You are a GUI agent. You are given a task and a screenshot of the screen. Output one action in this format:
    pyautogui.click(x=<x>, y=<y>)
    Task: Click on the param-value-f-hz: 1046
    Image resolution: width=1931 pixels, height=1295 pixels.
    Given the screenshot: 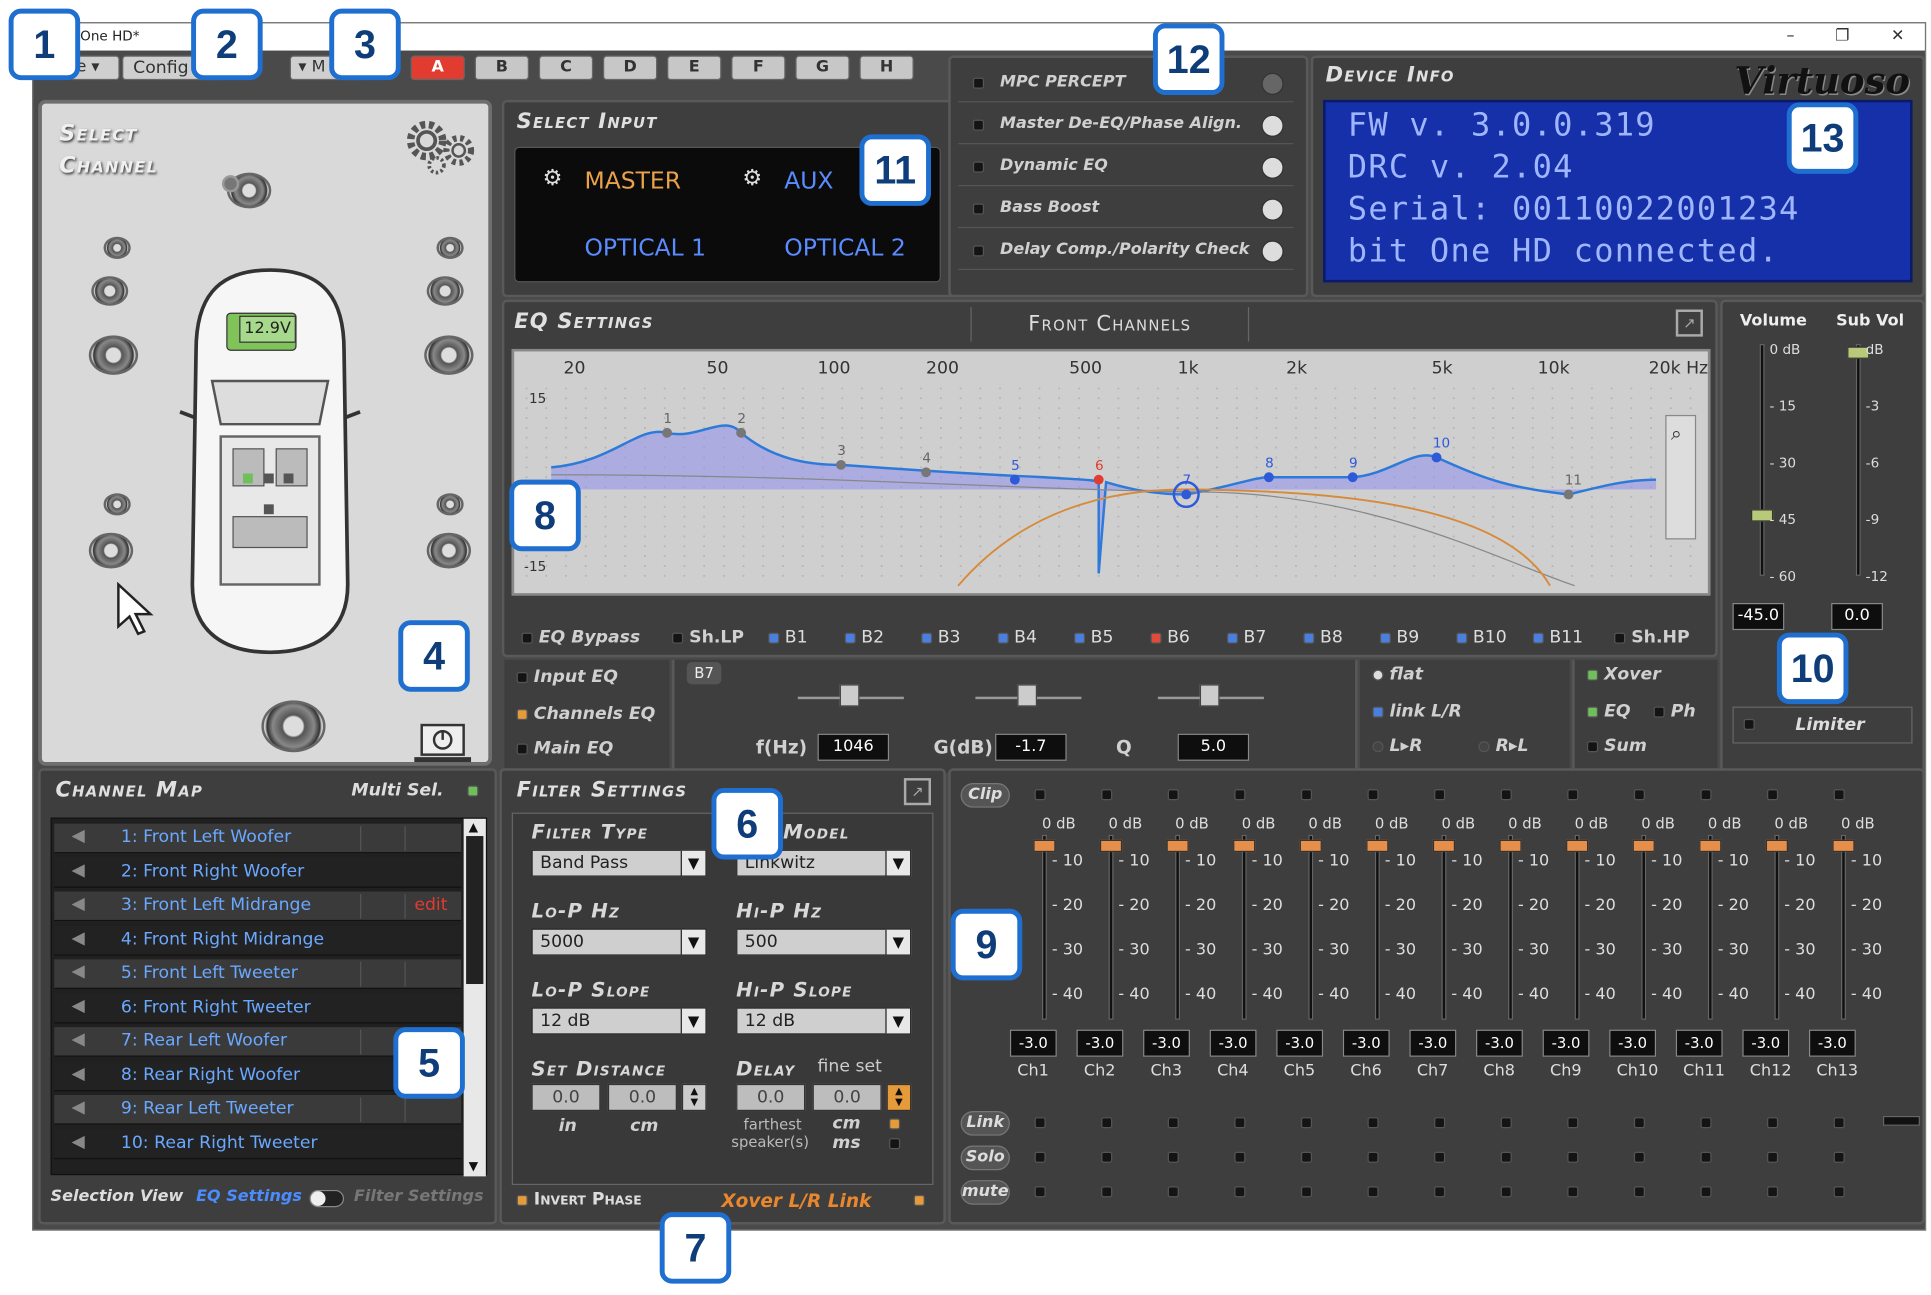 What is the action you would take?
    pyautogui.click(x=853, y=747)
    